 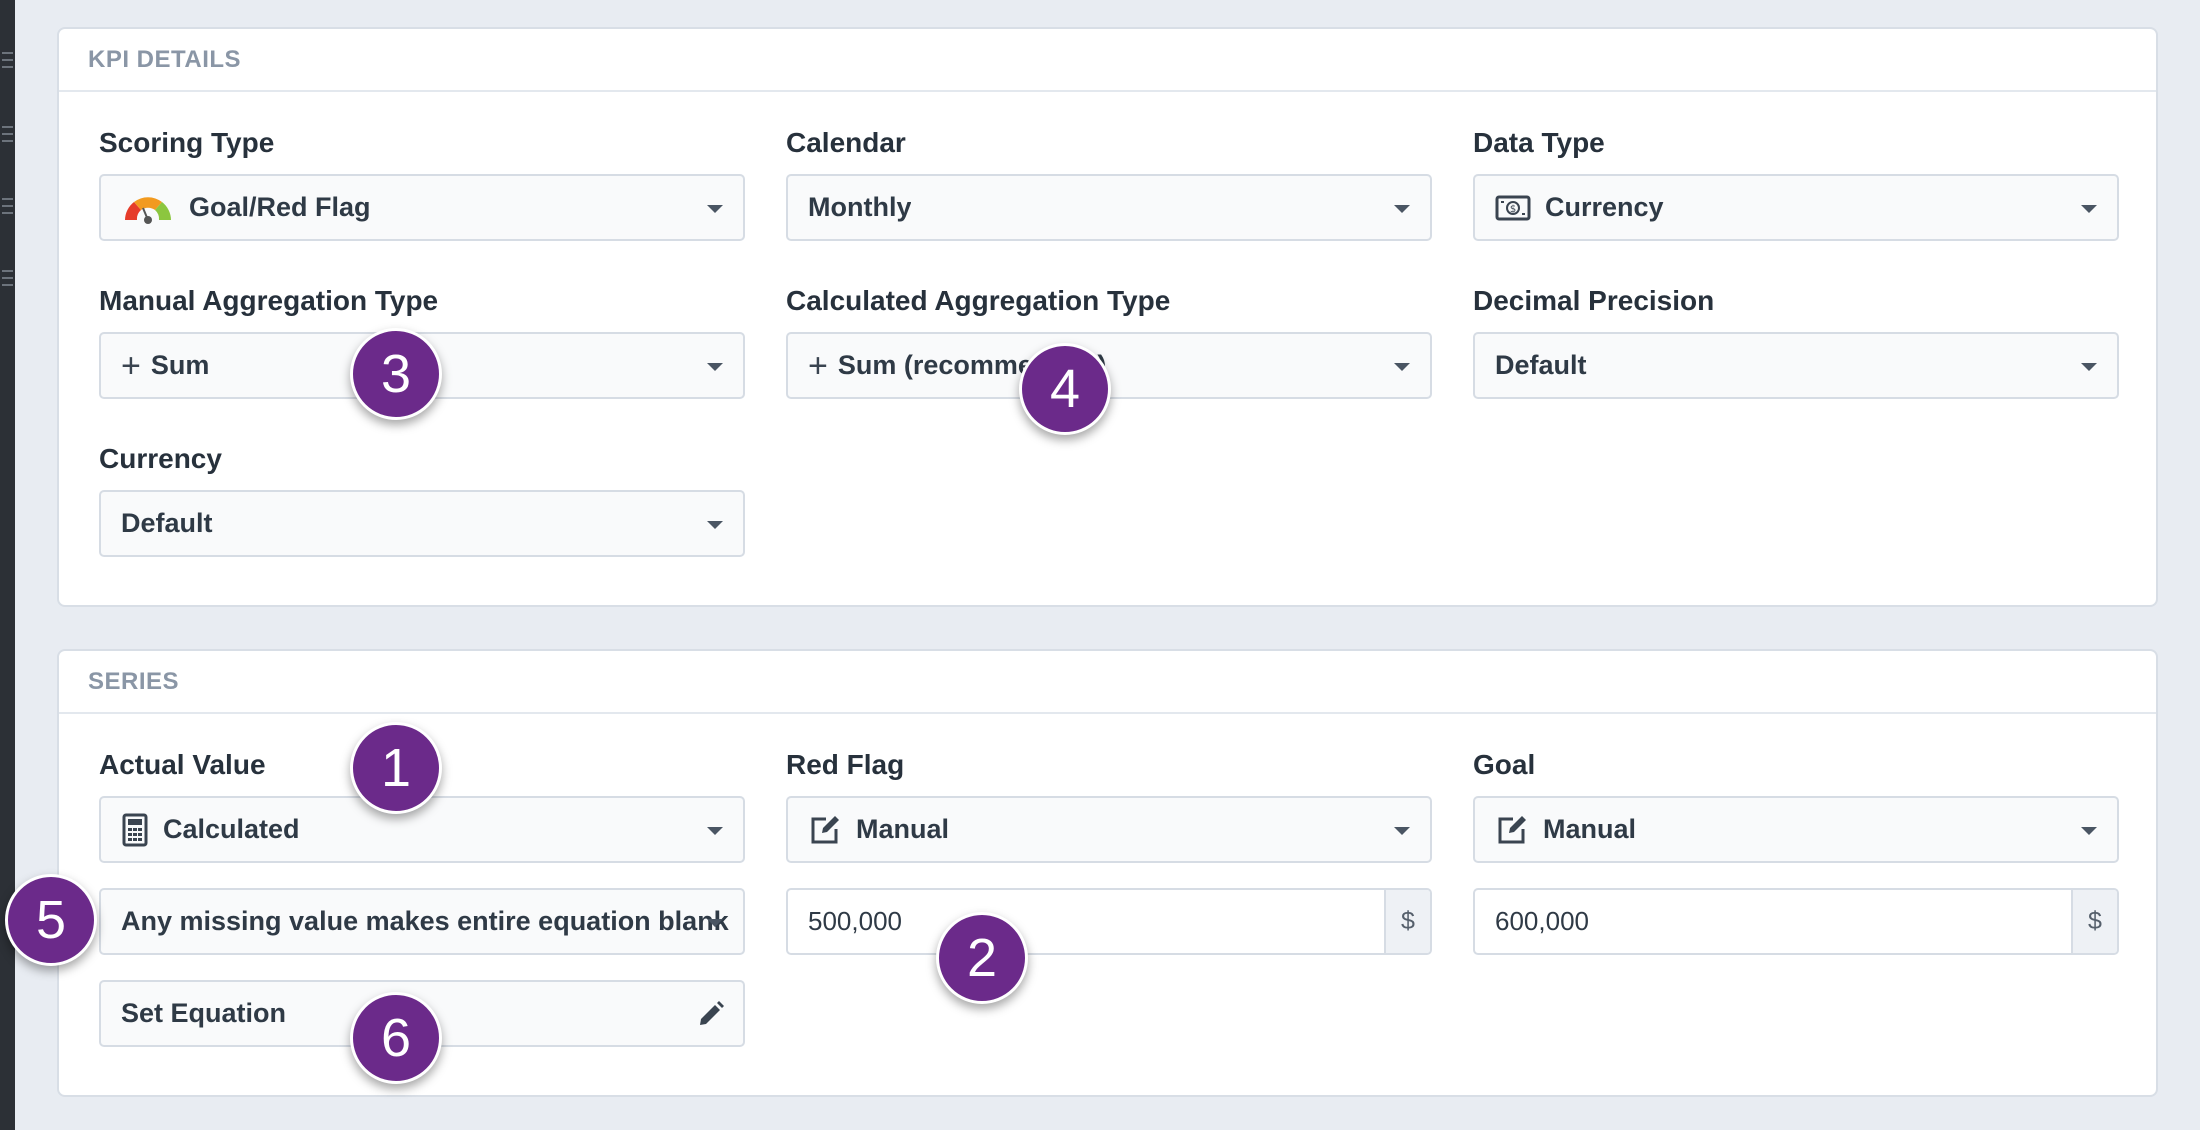 What do you see at coordinates (1539, 142) in the screenshot?
I see `data-type-label: Data Type` at bounding box center [1539, 142].